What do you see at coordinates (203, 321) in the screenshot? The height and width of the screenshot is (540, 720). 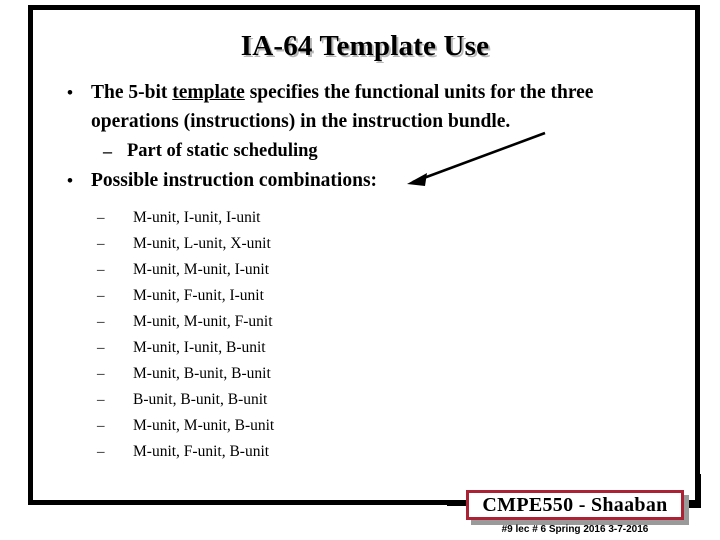 I see `list-item-label: M-unit, M-unit, F-unit` at bounding box center [203, 321].